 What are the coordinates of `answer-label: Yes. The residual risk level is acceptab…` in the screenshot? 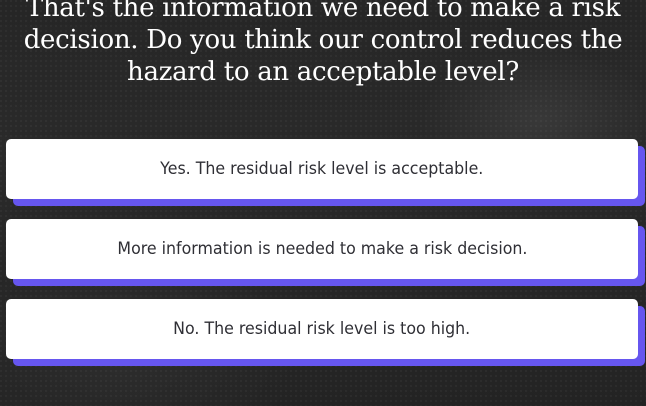 It's located at (322, 169).